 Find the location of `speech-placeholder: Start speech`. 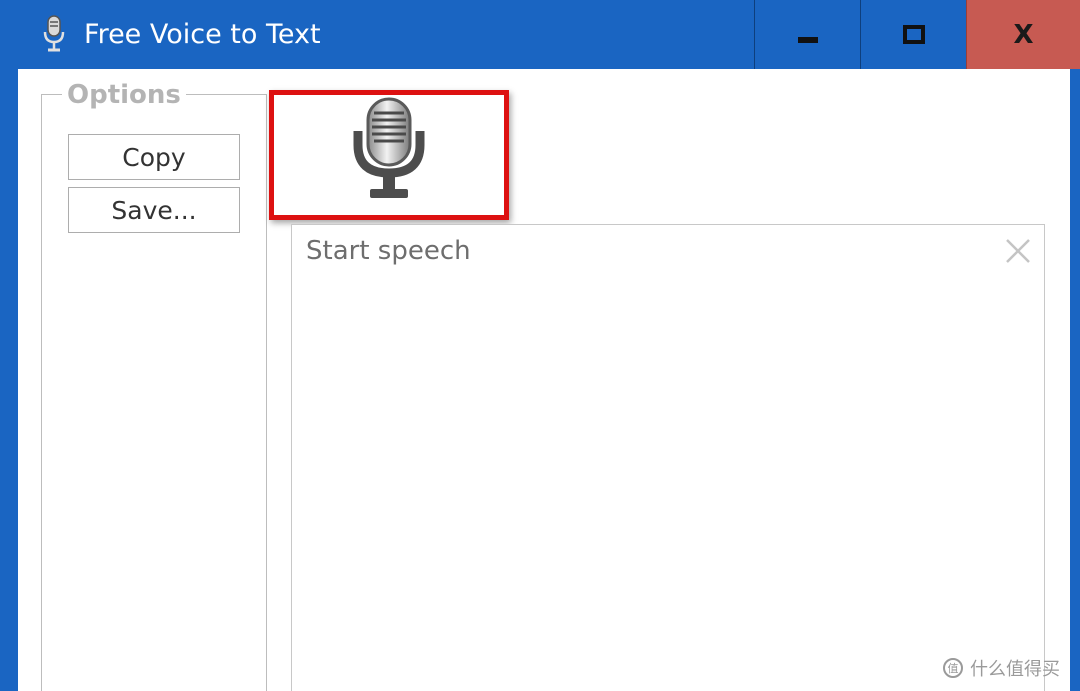

speech-placeholder: Start speech is located at coordinates (388, 251).